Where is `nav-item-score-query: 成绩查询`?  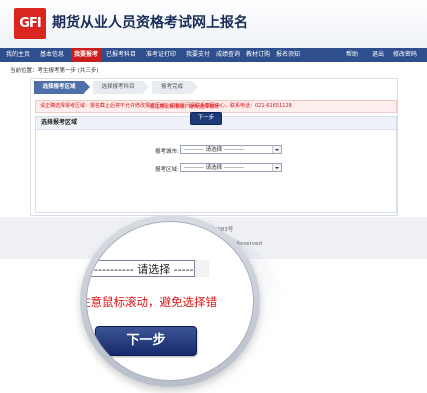 nav-item-score-query: 成绩查询 is located at coordinates (228, 55).